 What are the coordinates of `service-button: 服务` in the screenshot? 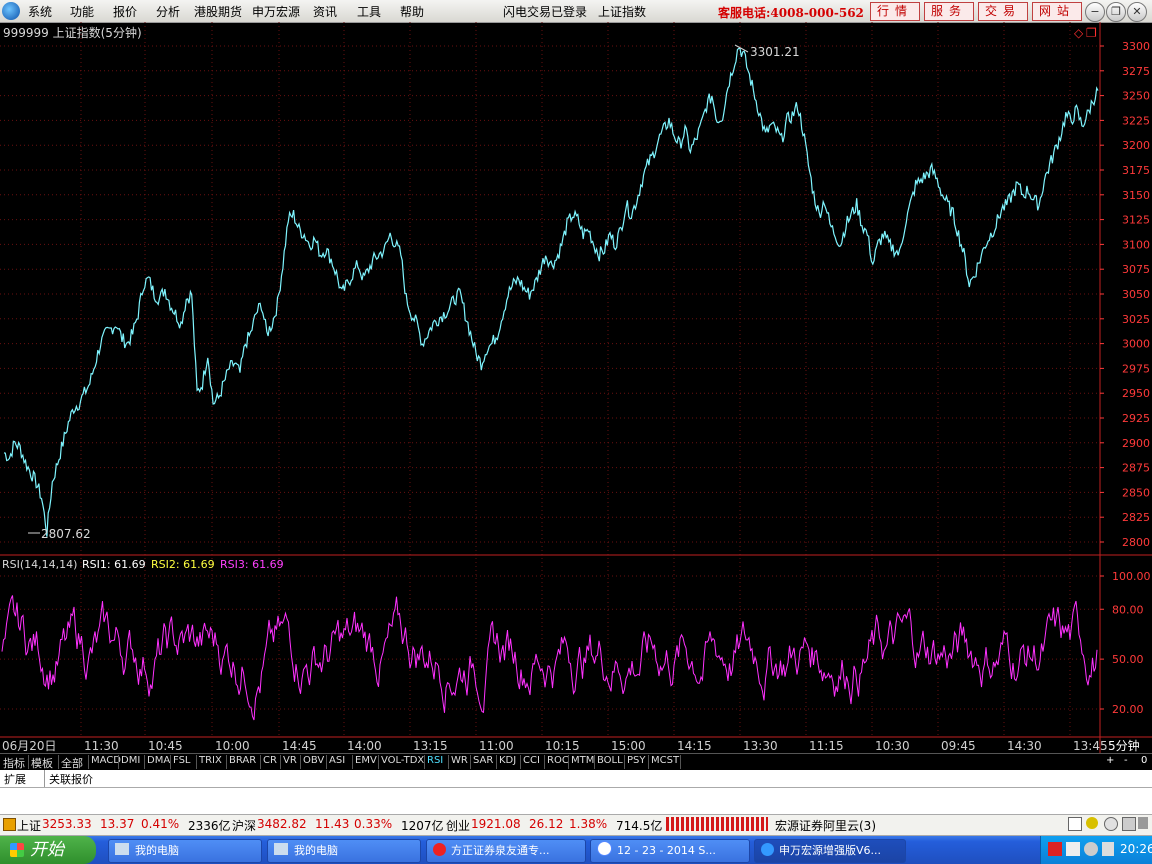 It's located at (949, 11).